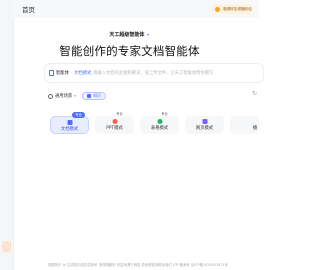  I want to click on document-icon, so click(51, 73).